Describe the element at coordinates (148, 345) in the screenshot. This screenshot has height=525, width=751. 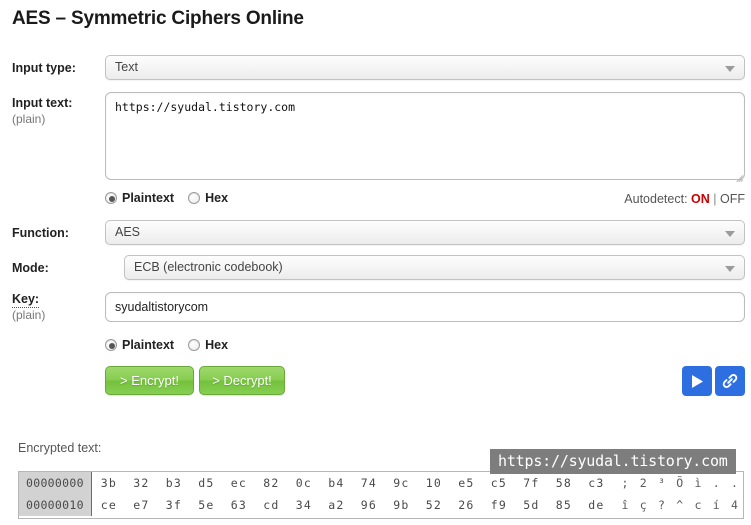
I see `key-encoding-plaintext-label: Plaintext` at that location.